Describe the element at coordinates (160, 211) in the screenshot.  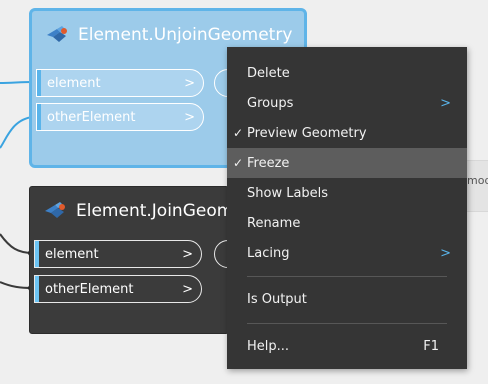
I see `node-title: Element.JoinGeome` at that location.